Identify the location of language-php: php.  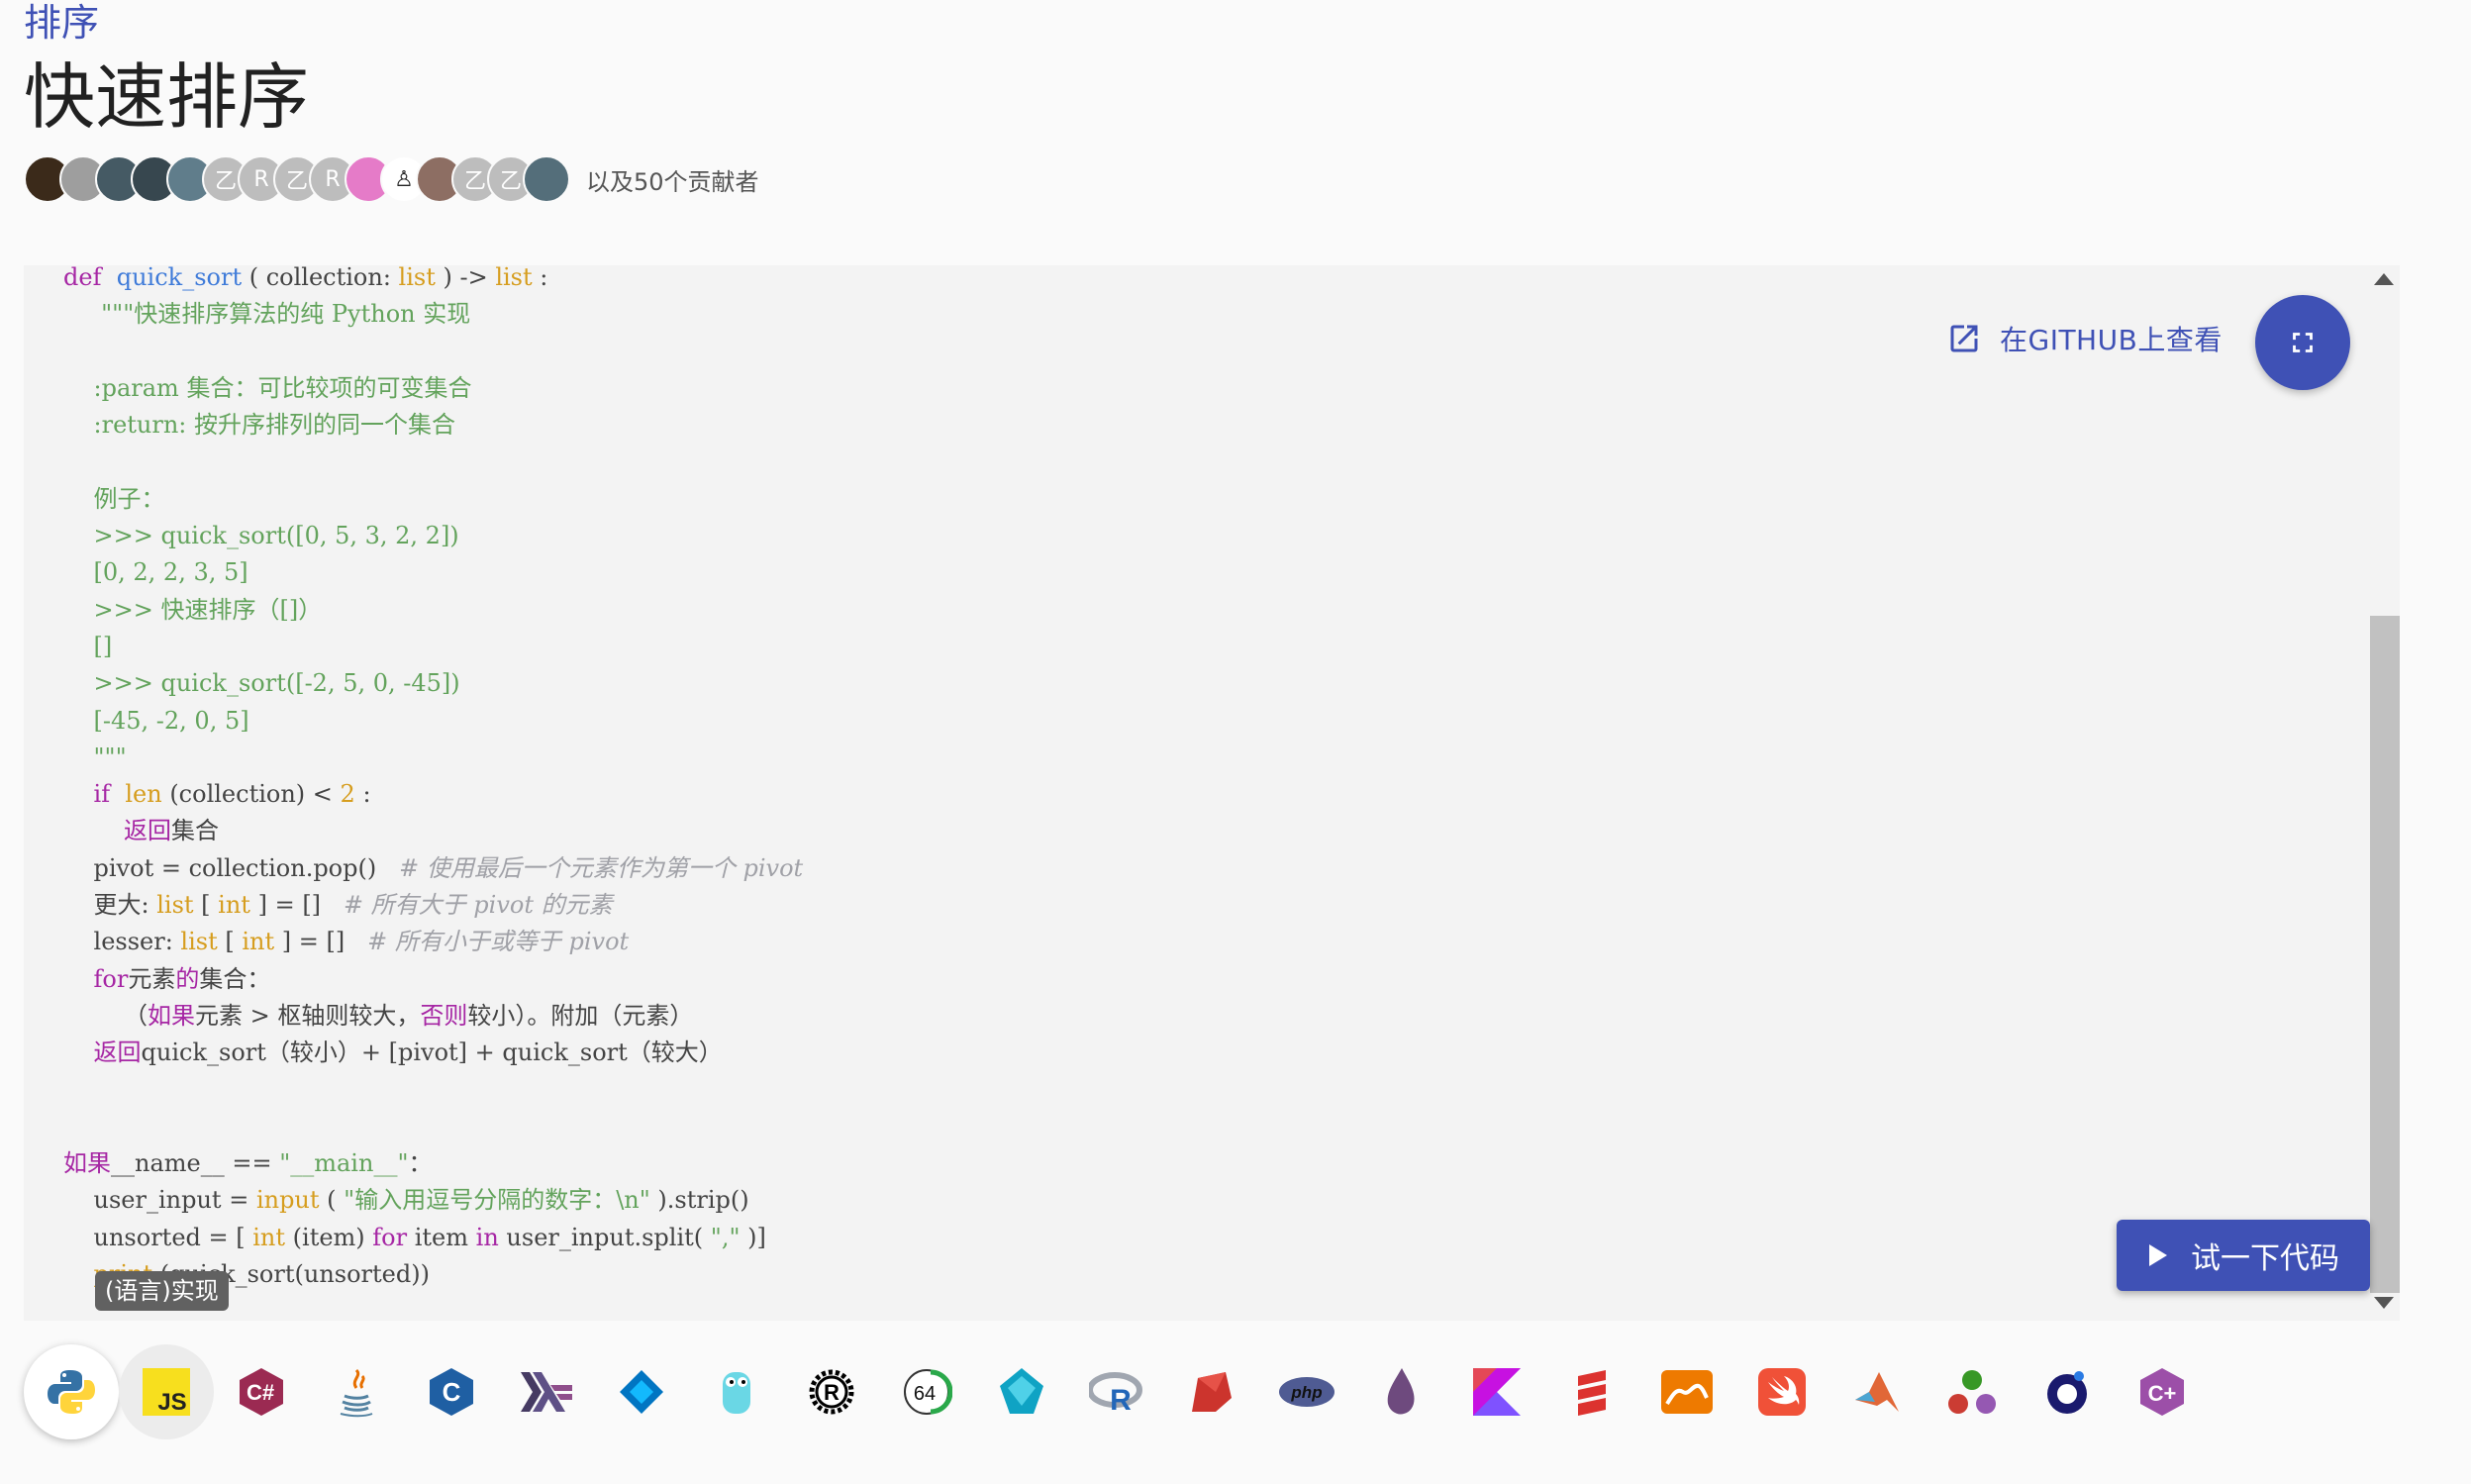
(1306, 1391).